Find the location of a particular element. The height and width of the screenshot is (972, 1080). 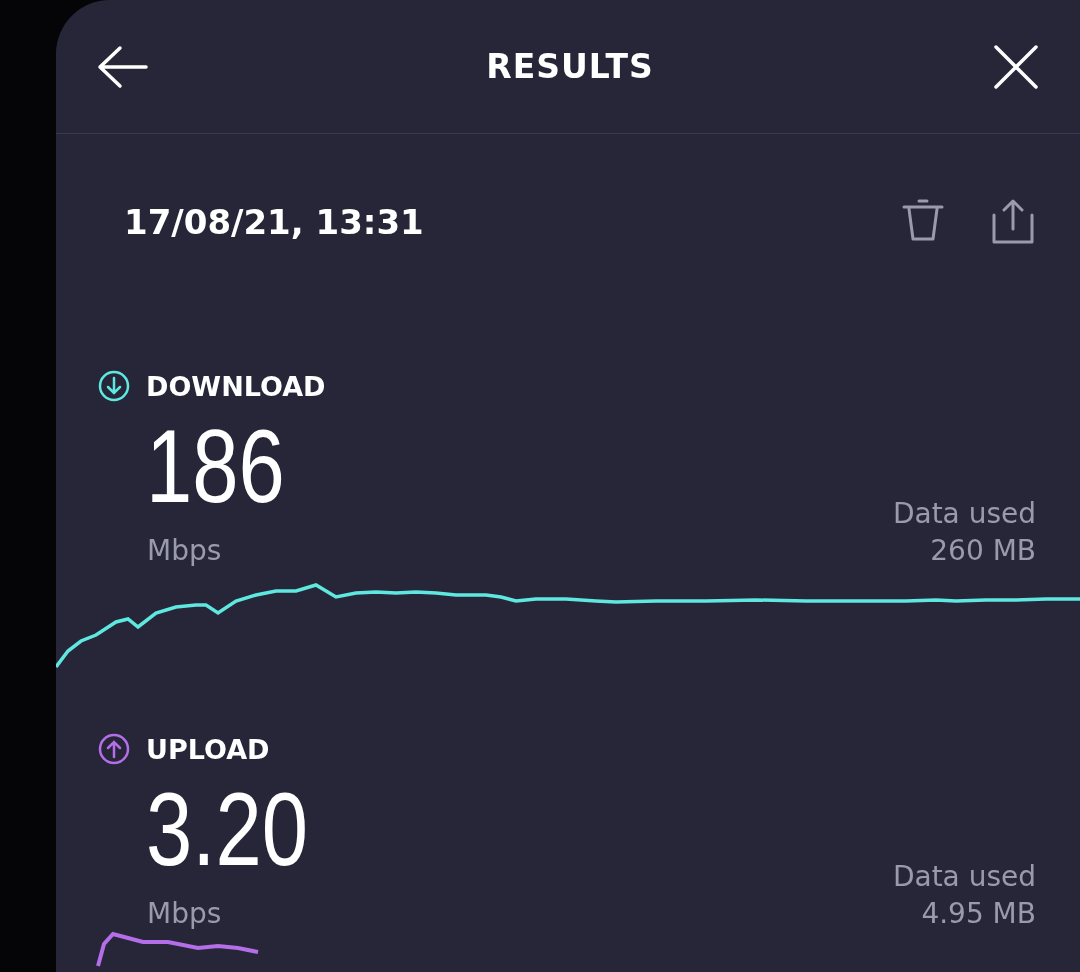

speed-value: 3.20 is located at coordinates (227, 829).